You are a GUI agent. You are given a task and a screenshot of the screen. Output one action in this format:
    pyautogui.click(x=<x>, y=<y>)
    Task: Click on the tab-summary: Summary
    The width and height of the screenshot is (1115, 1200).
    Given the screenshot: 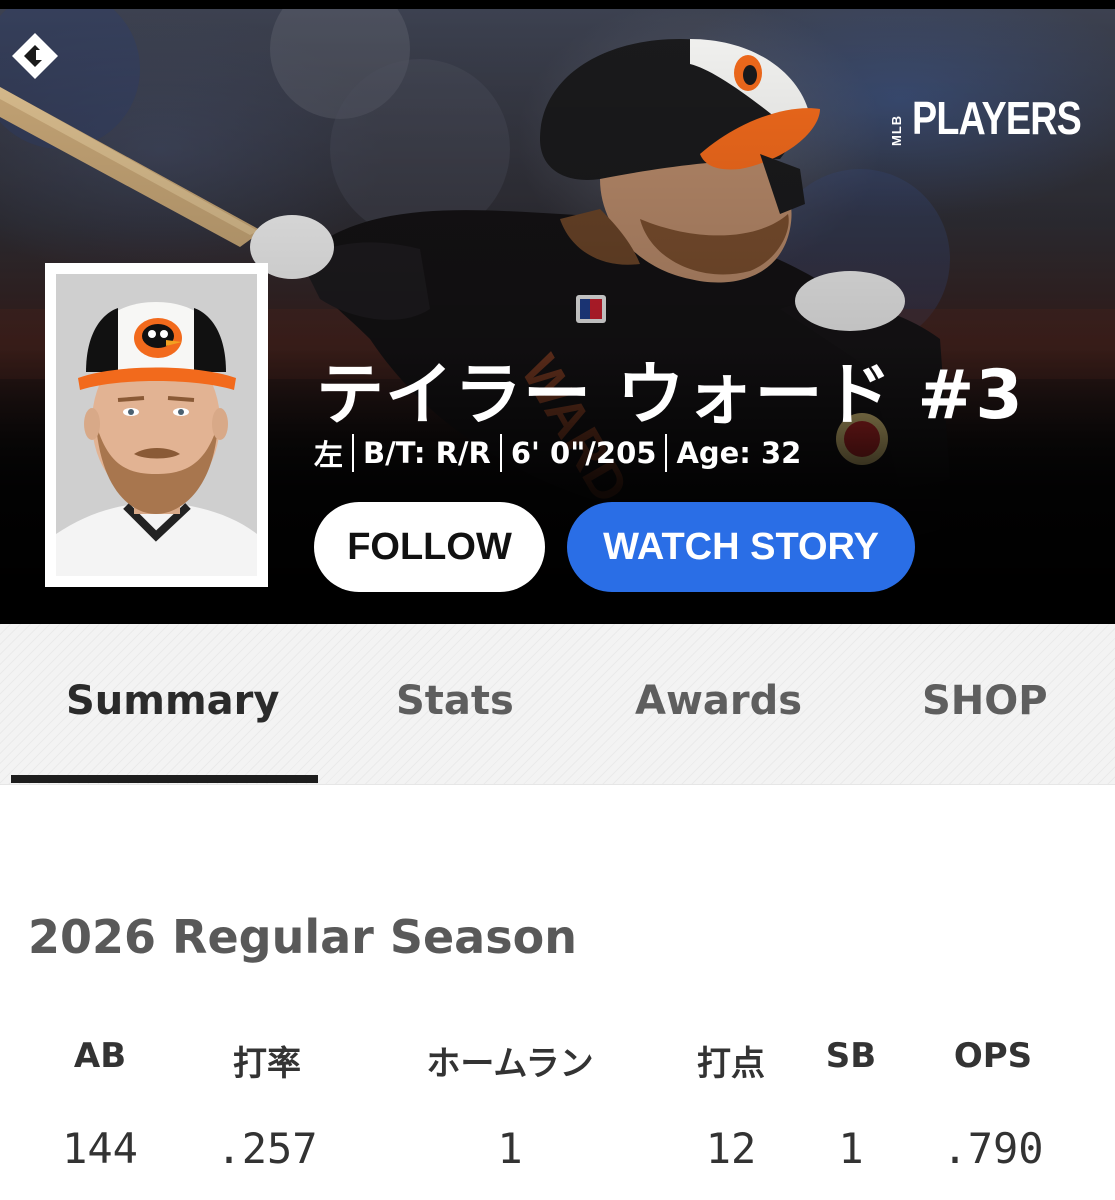 What is the action you would take?
    pyautogui.click(x=172, y=701)
    